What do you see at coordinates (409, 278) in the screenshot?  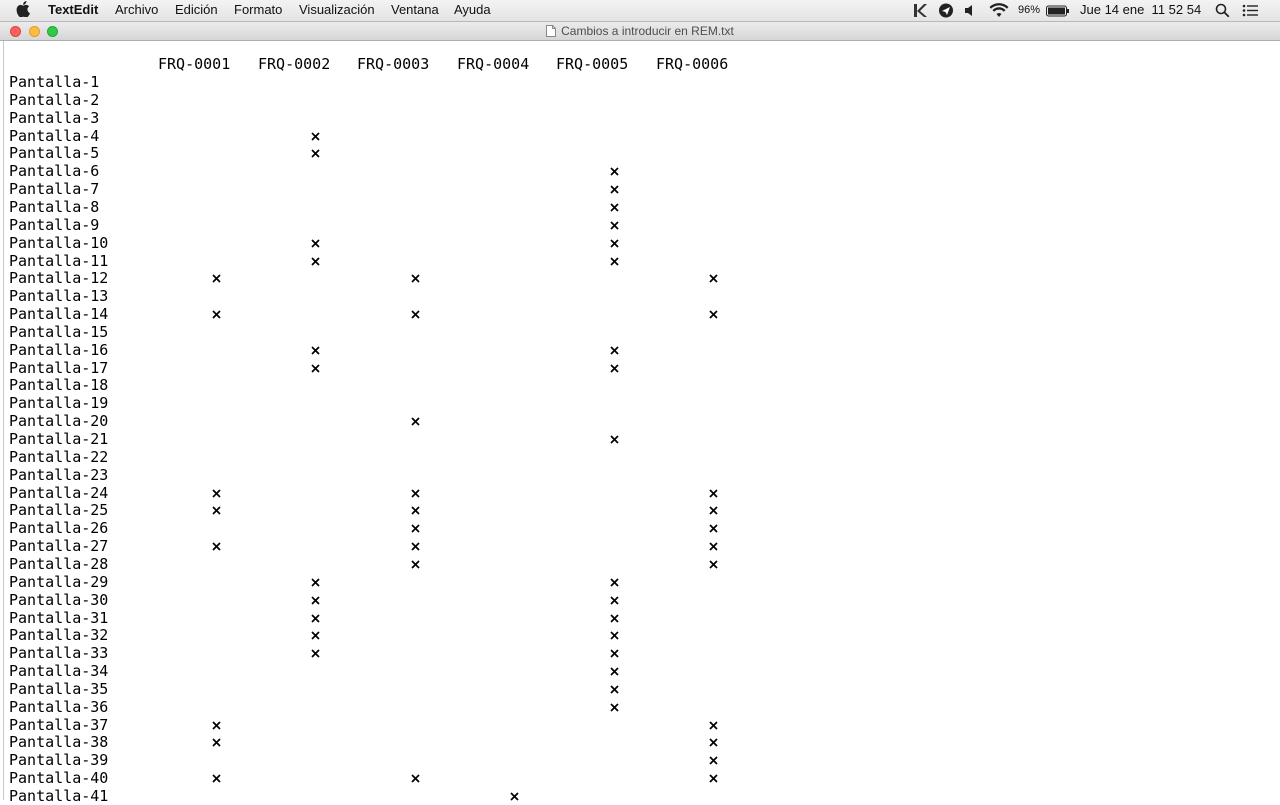 I see `table-row: Pantalla-12` at bounding box center [409, 278].